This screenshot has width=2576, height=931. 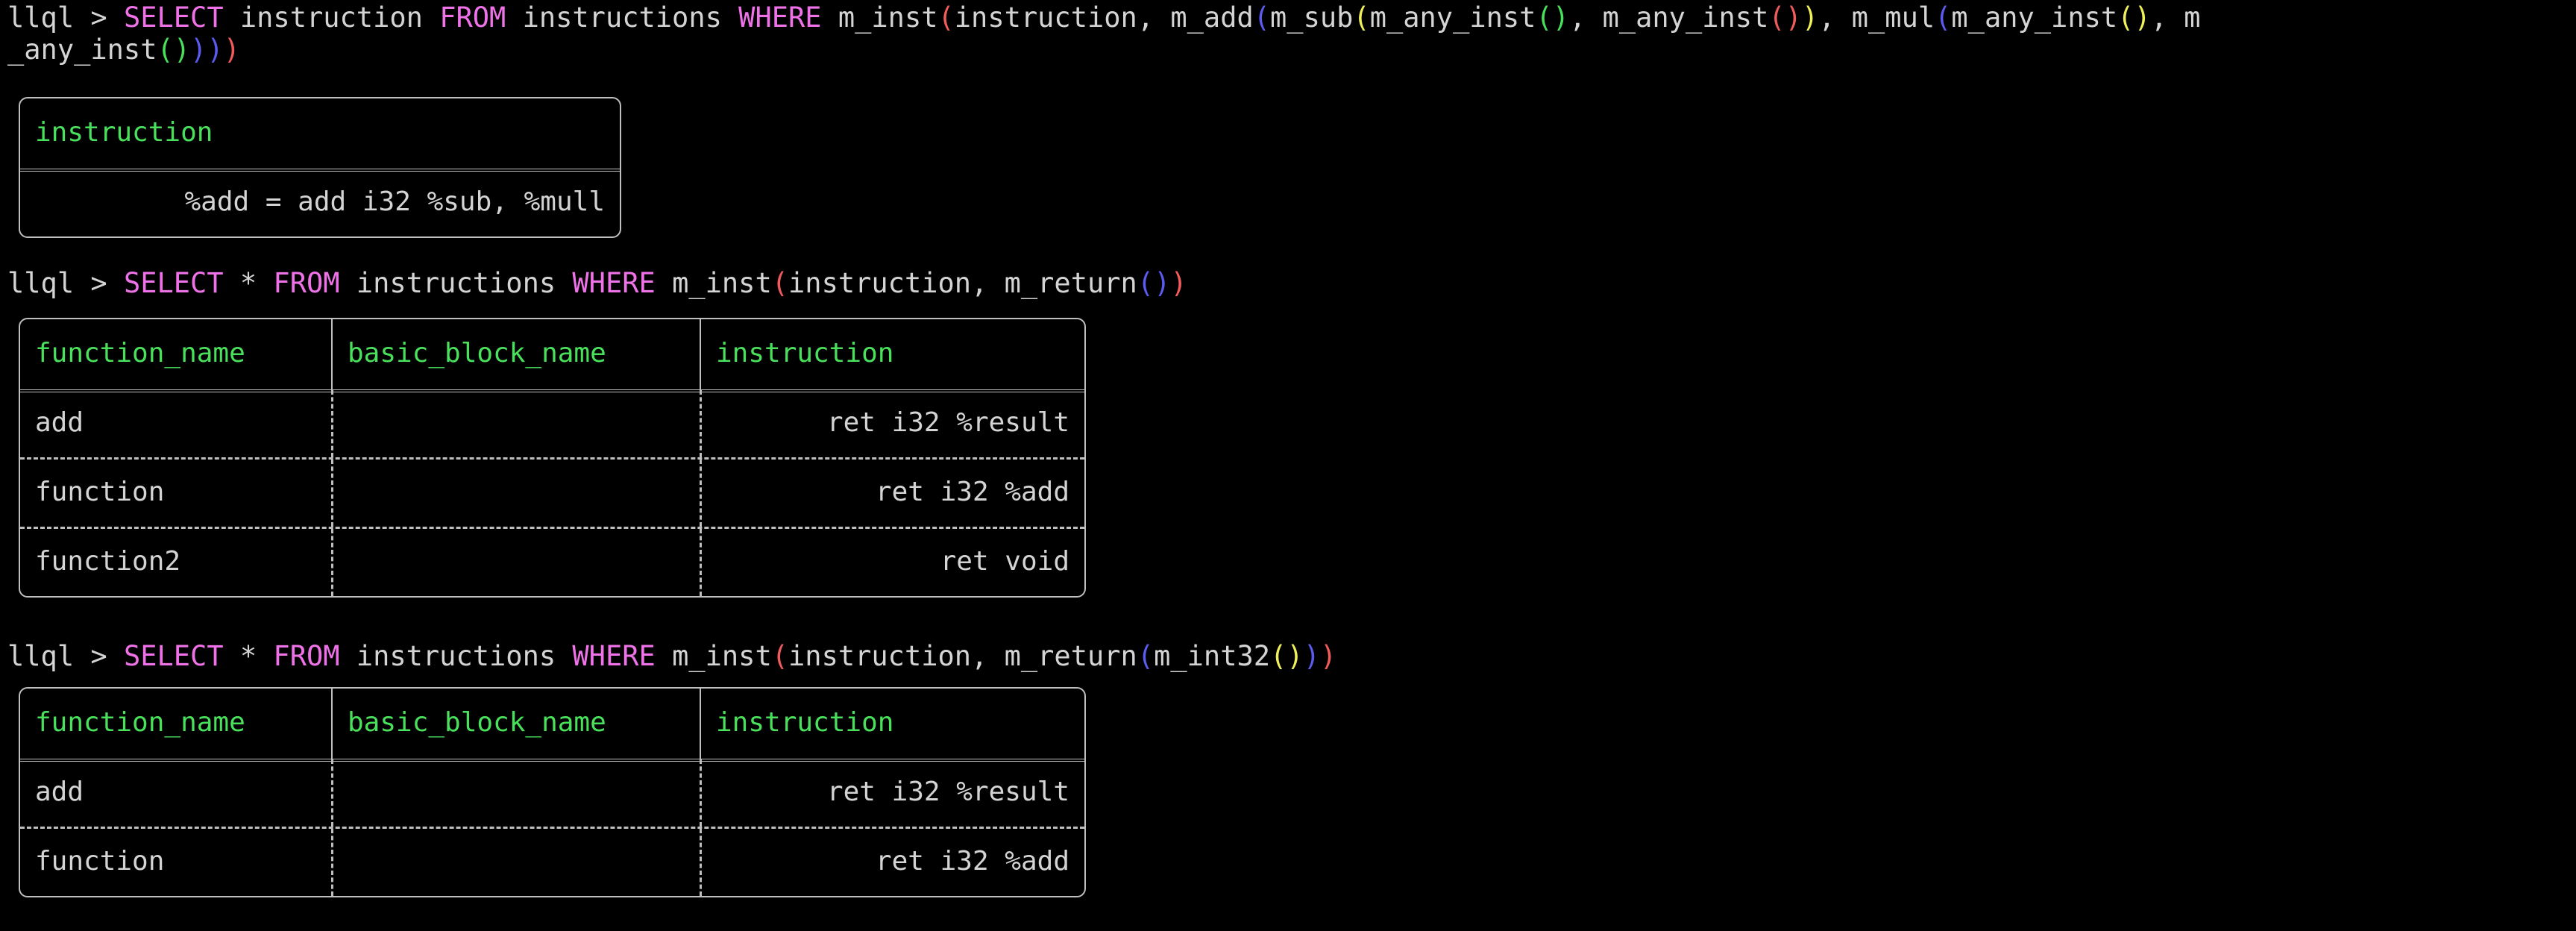 I want to click on table-header-row: instruction, so click(x=320, y=133).